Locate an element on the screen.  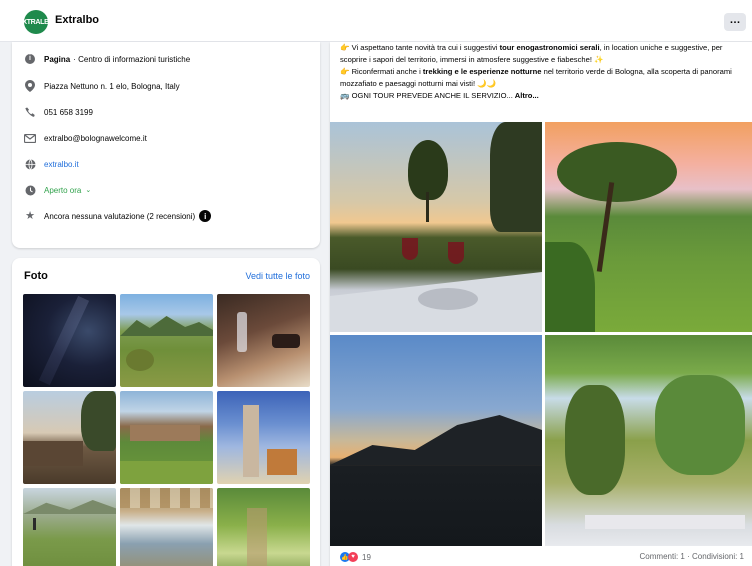
hours-row: Aperto ora ⌄ is located at coordinates (57, 190).